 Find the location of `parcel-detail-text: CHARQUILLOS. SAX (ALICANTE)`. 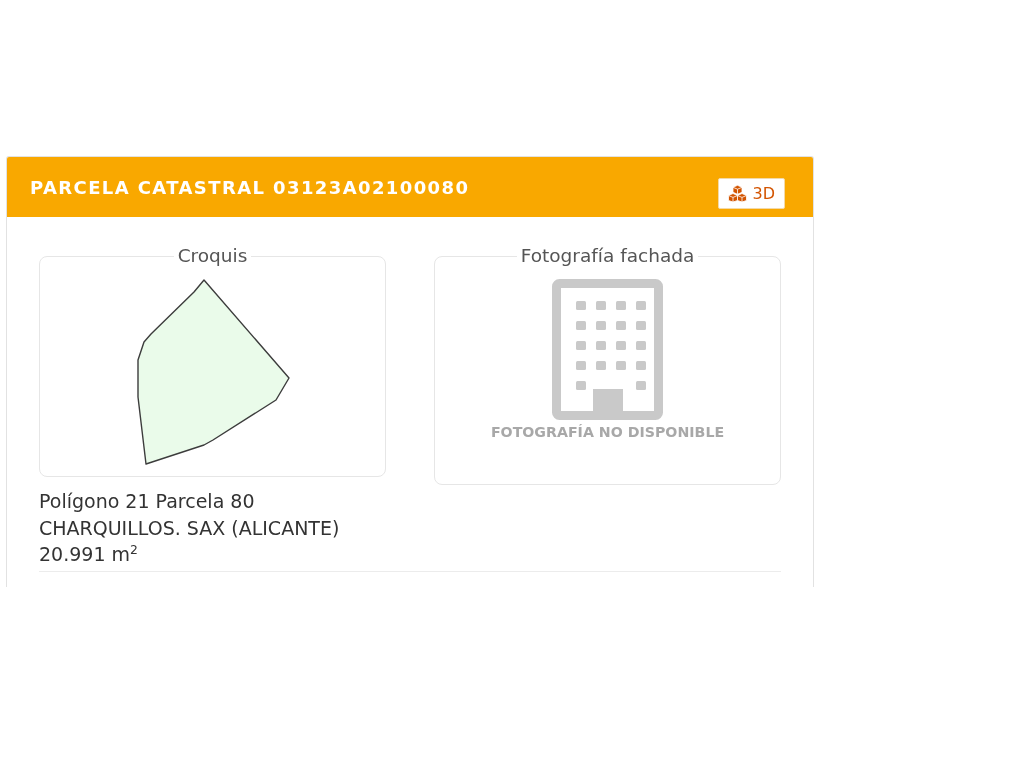

parcel-detail-text: CHARQUILLOS. SAX (ALICANTE) is located at coordinates (189, 528).